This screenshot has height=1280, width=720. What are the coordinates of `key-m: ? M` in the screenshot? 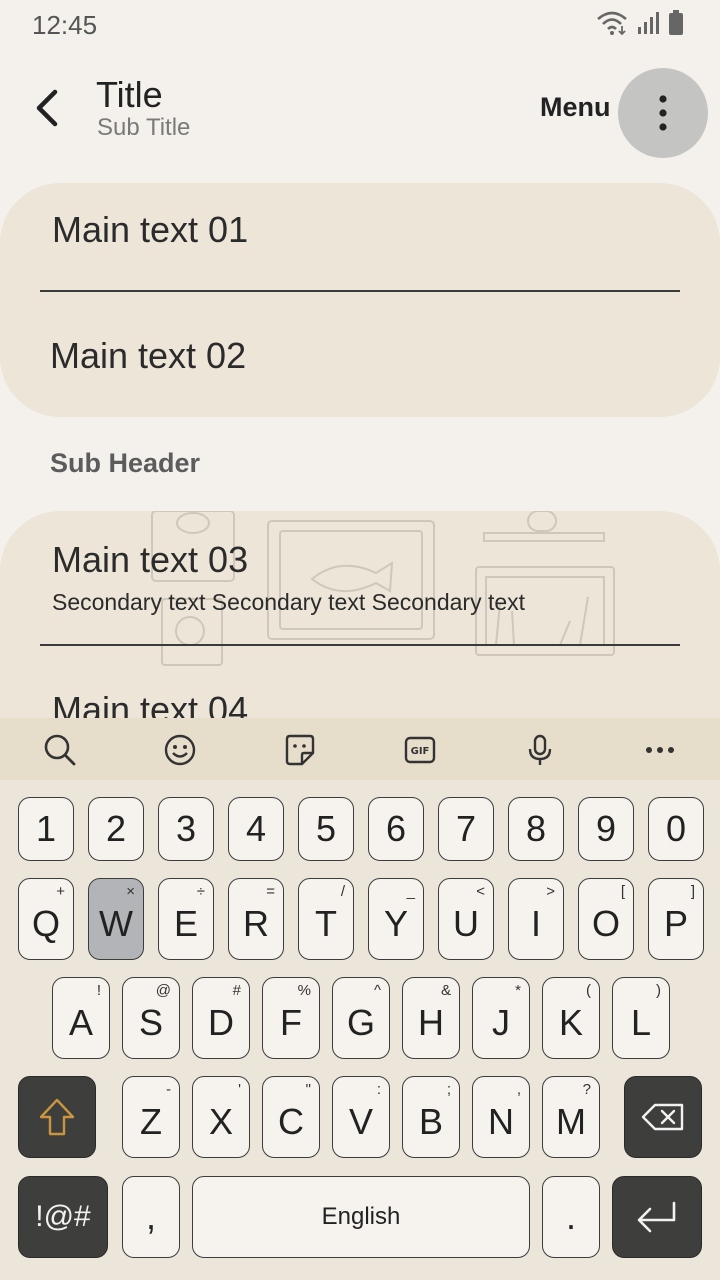 It's located at (571, 1117).